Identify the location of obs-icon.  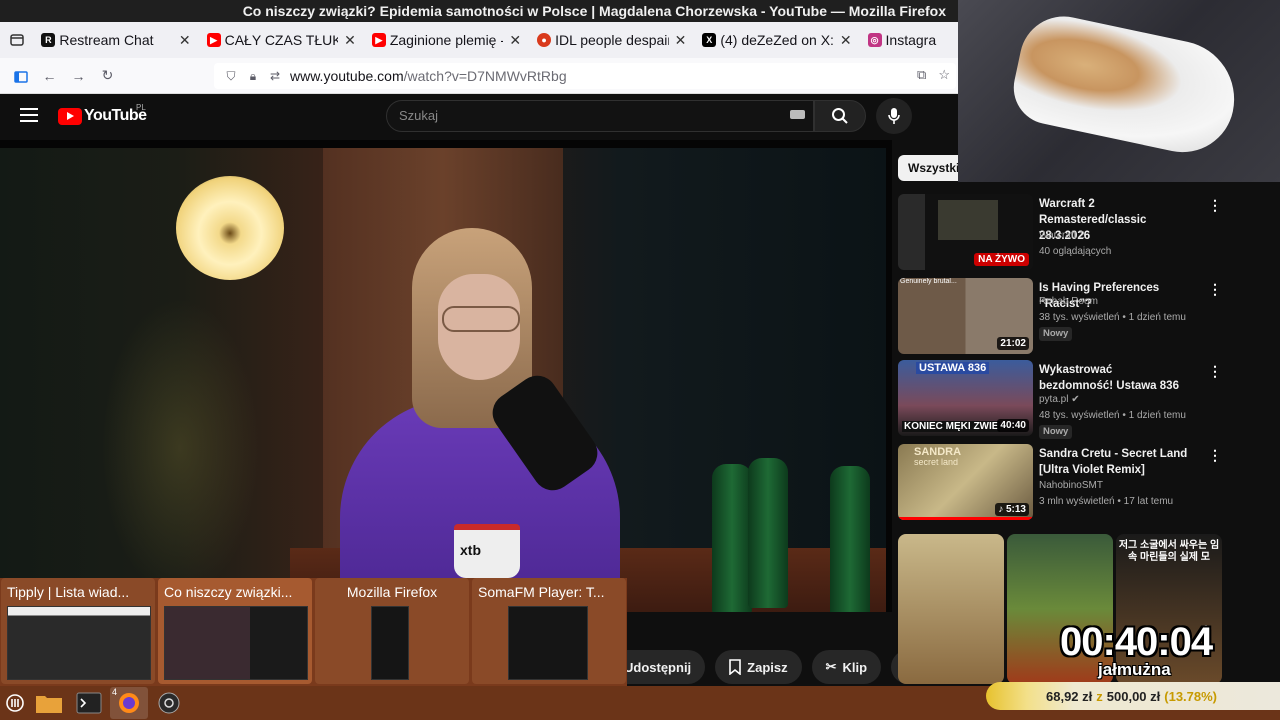
(169, 703).